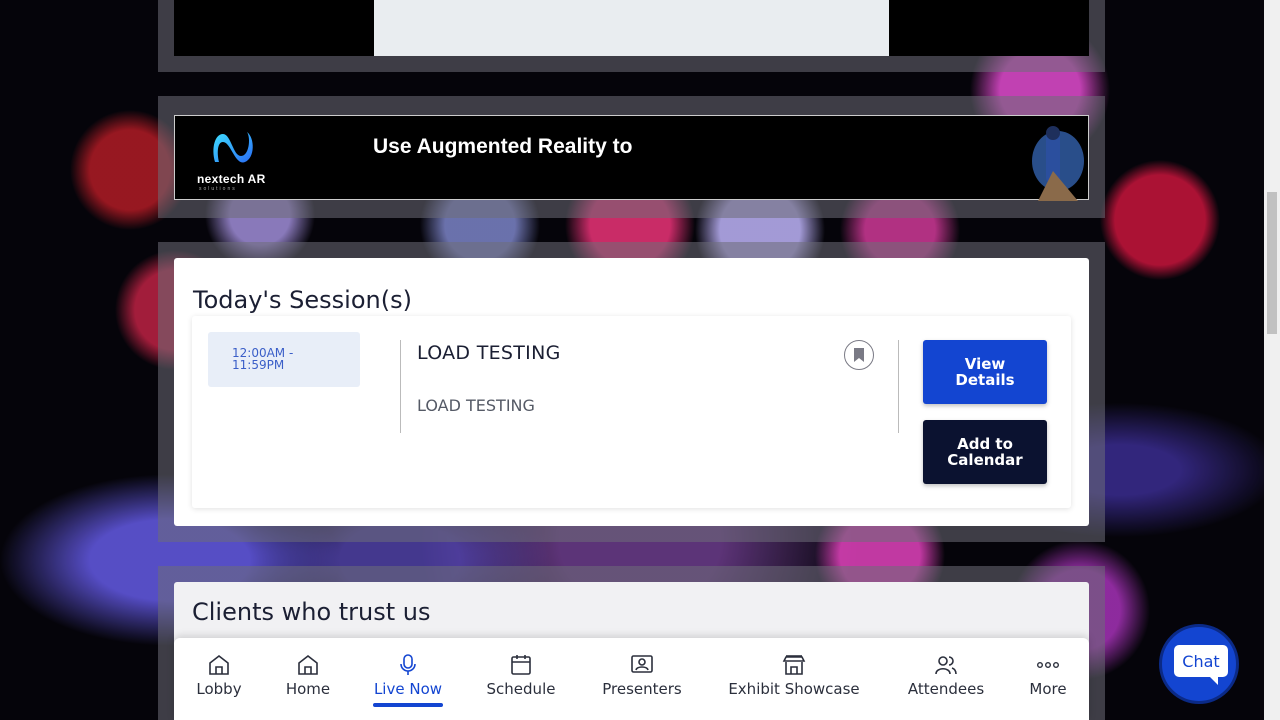 The height and width of the screenshot is (720, 1280). I want to click on nav-item-attendees: Attendees, so click(946, 682).